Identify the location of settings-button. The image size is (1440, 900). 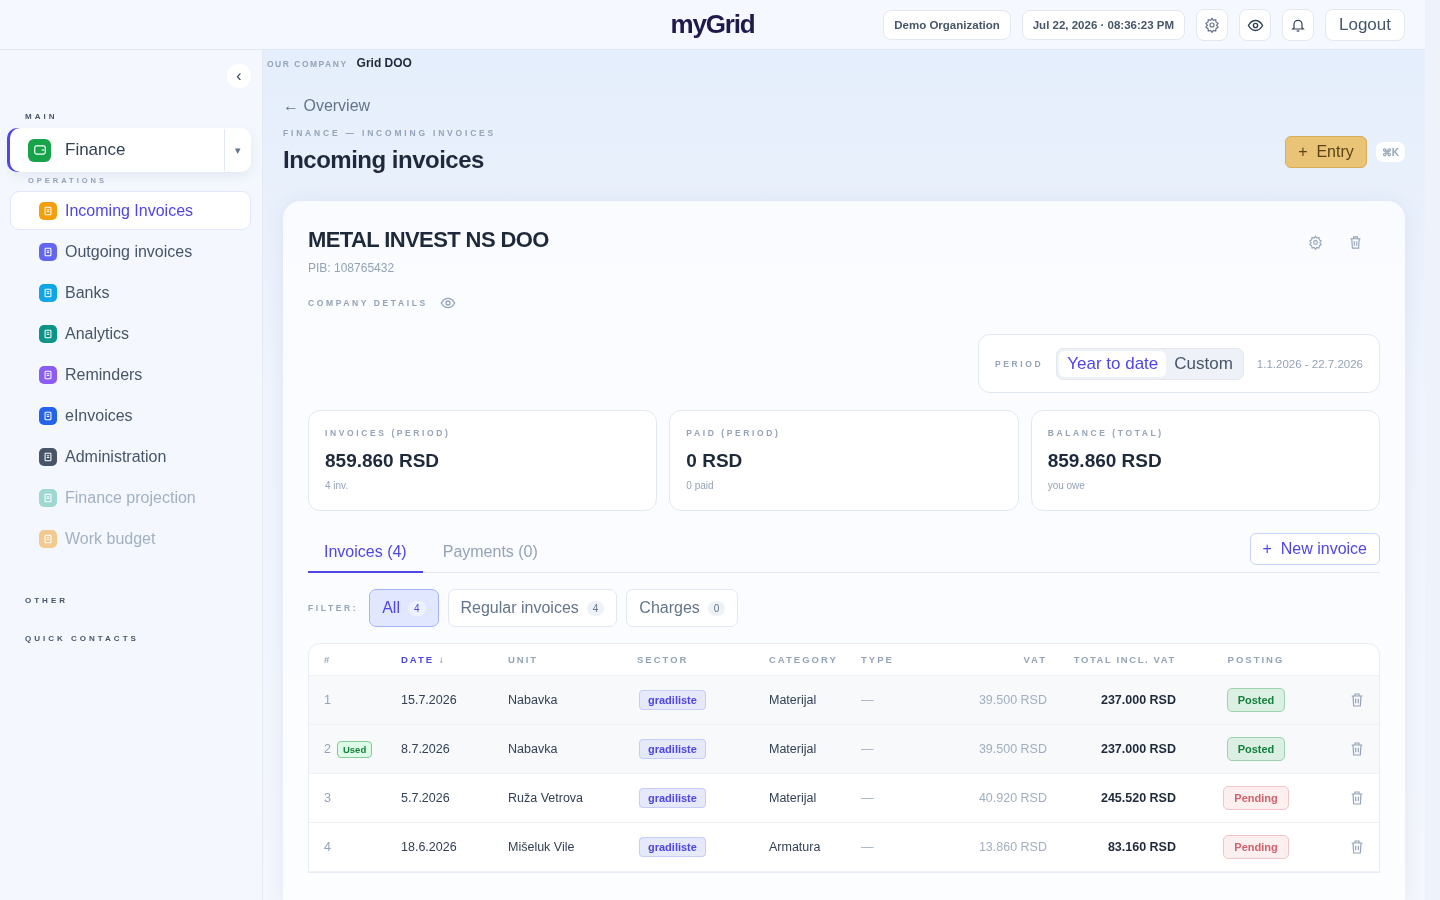
(1212, 25).